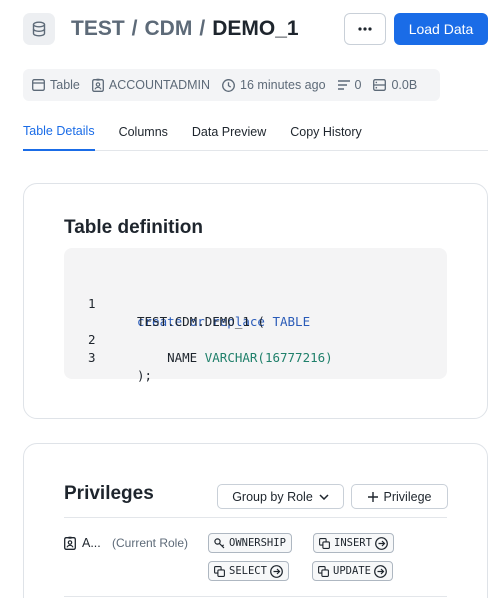 The width and height of the screenshot is (495, 598). Describe the element at coordinates (198, 339) in the screenshot. I see `code-line: 2 NAME VARCHAR(16777216)` at that location.